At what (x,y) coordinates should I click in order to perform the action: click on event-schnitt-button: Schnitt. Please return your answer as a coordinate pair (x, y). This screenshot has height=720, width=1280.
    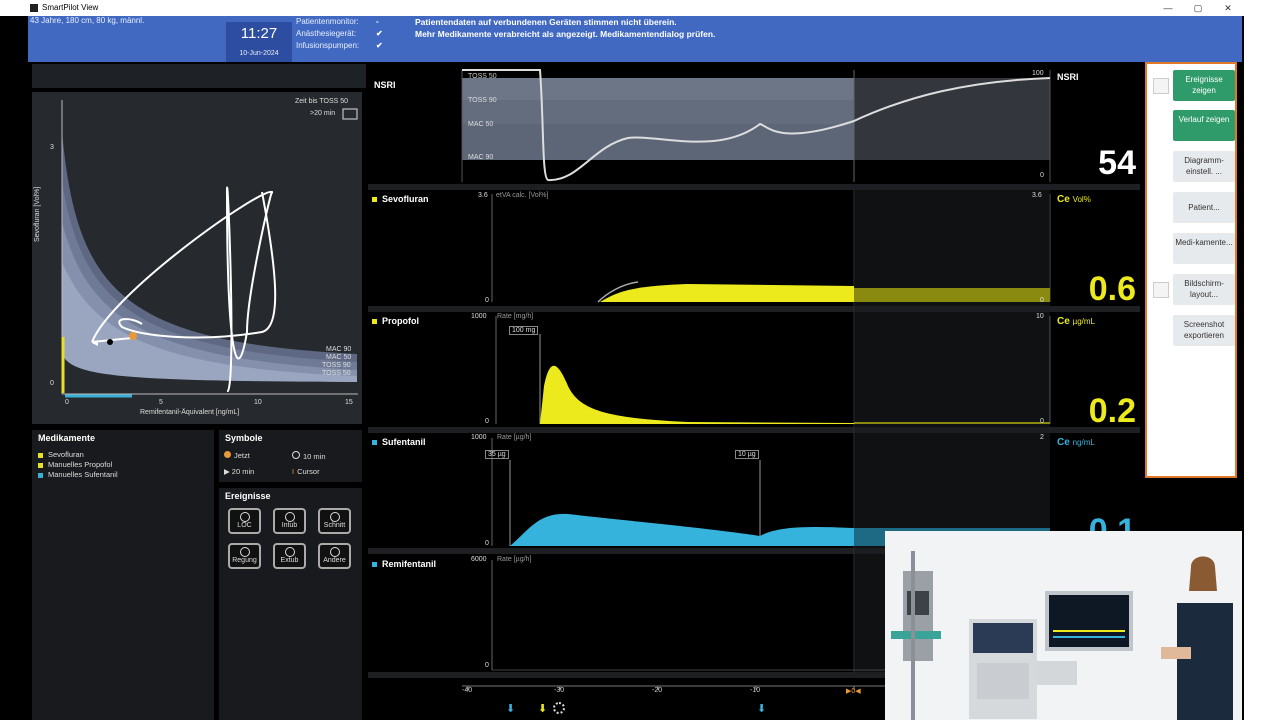
    Looking at the image, I should click on (334, 521).